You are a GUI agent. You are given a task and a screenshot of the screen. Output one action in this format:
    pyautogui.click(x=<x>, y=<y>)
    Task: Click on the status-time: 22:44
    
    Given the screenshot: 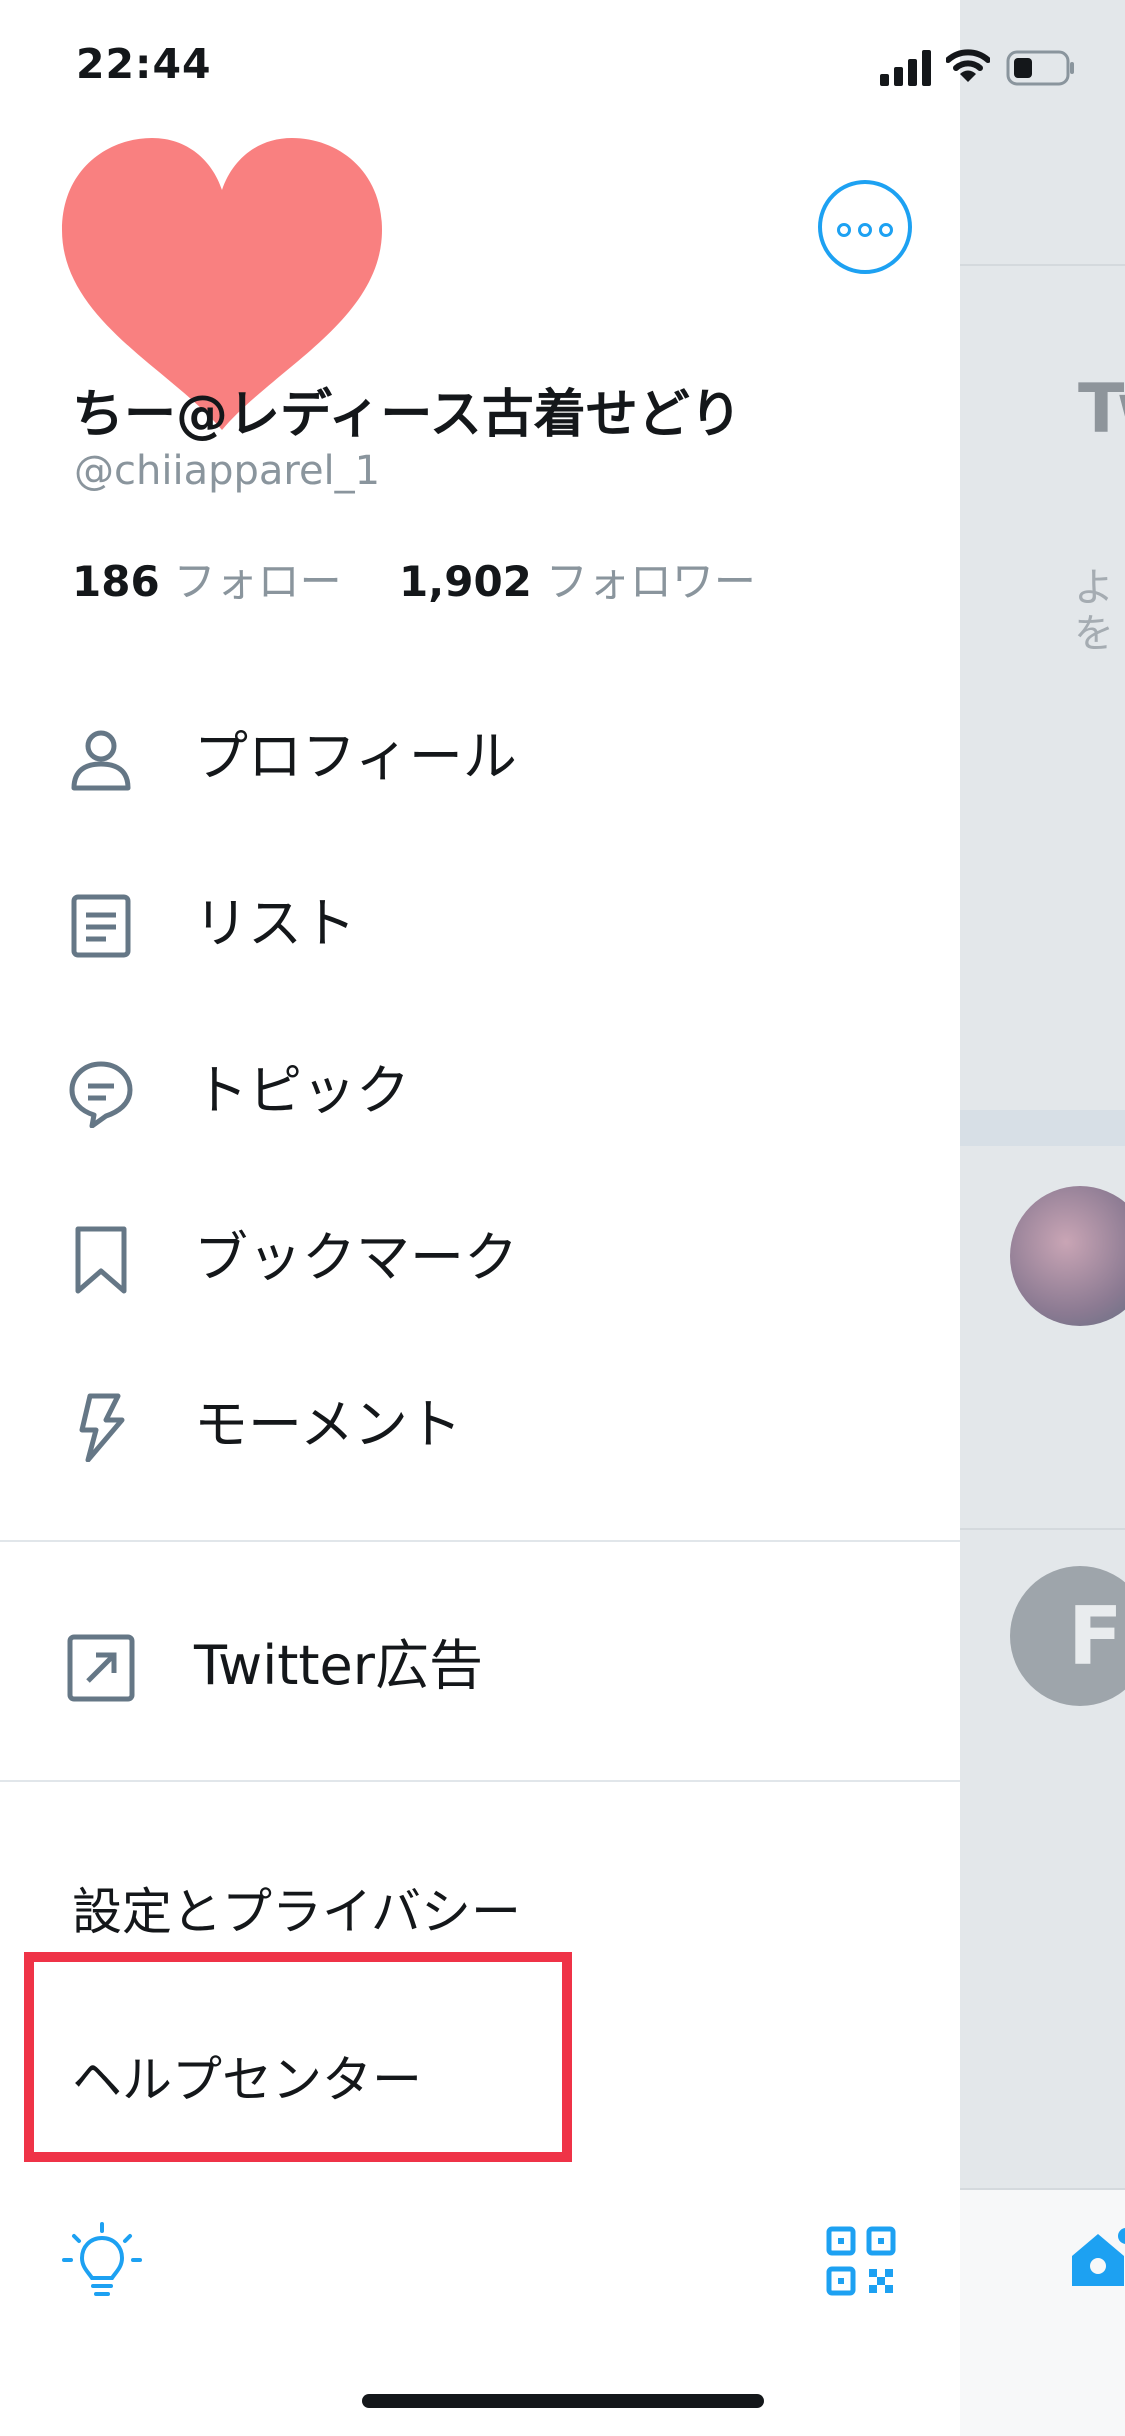 What is the action you would take?
    pyautogui.click(x=144, y=64)
    